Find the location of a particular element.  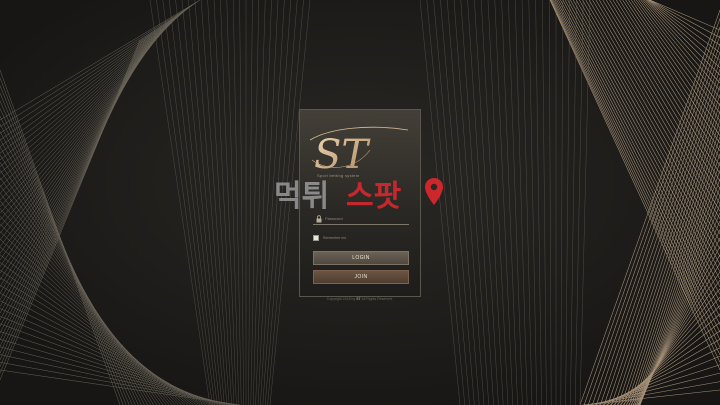

watermark-red-text: 스팟 is located at coordinates (374, 196).